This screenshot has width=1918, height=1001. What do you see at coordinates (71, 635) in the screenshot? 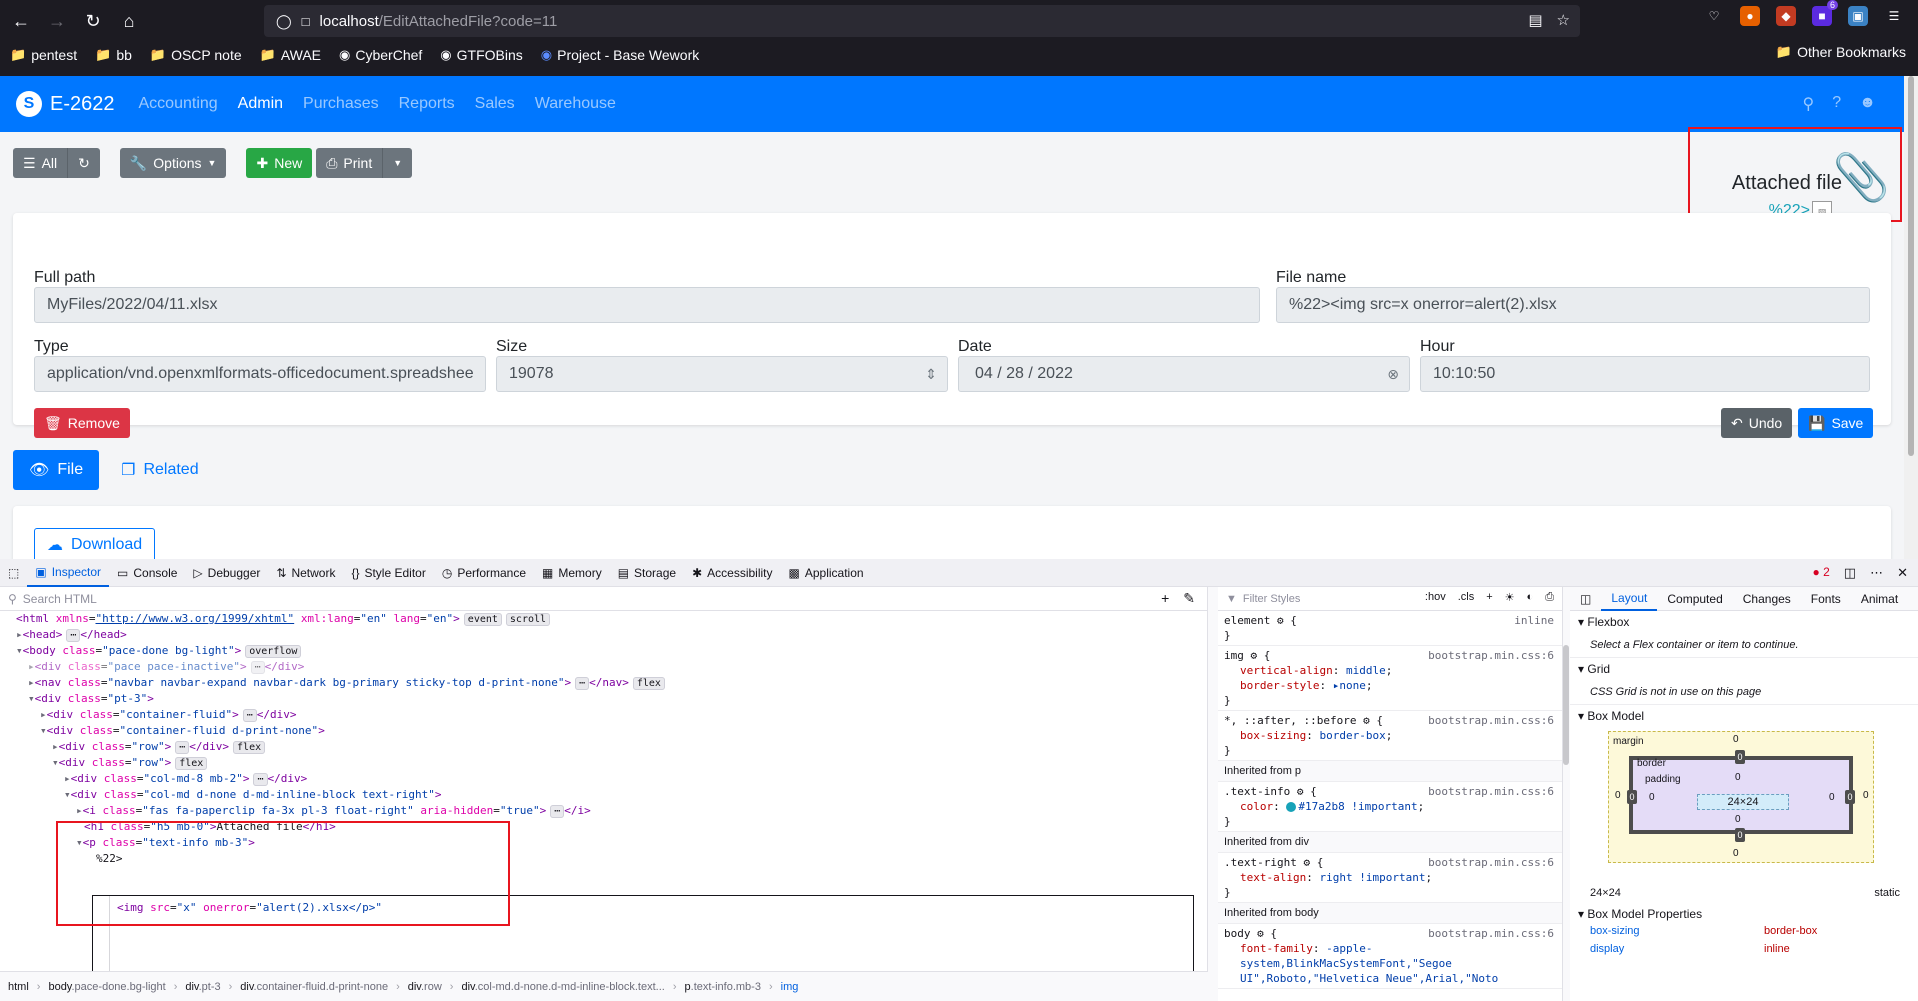
I see `markup-line: ▸<head> ⋯ </head>` at bounding box center [71, 635].